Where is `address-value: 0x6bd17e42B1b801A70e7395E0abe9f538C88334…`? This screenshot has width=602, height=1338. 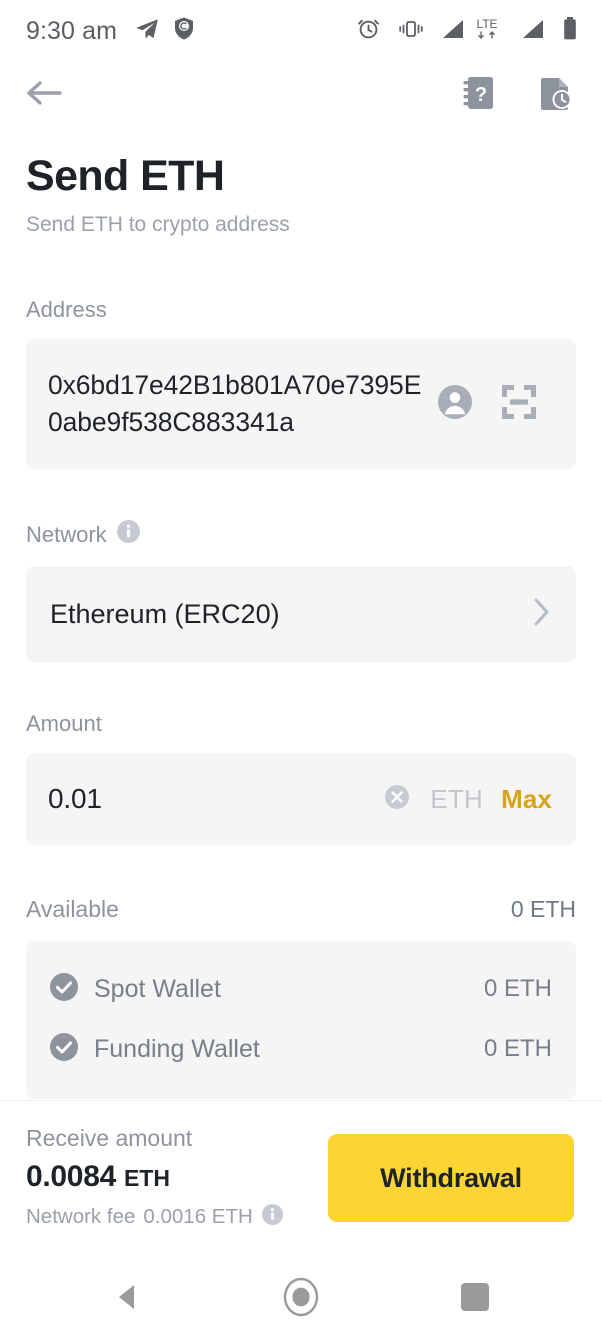
address-value: 0x6bd17e42B1b801A70e7395E0abe9f538C88334… is located at coordinates (238, 404).